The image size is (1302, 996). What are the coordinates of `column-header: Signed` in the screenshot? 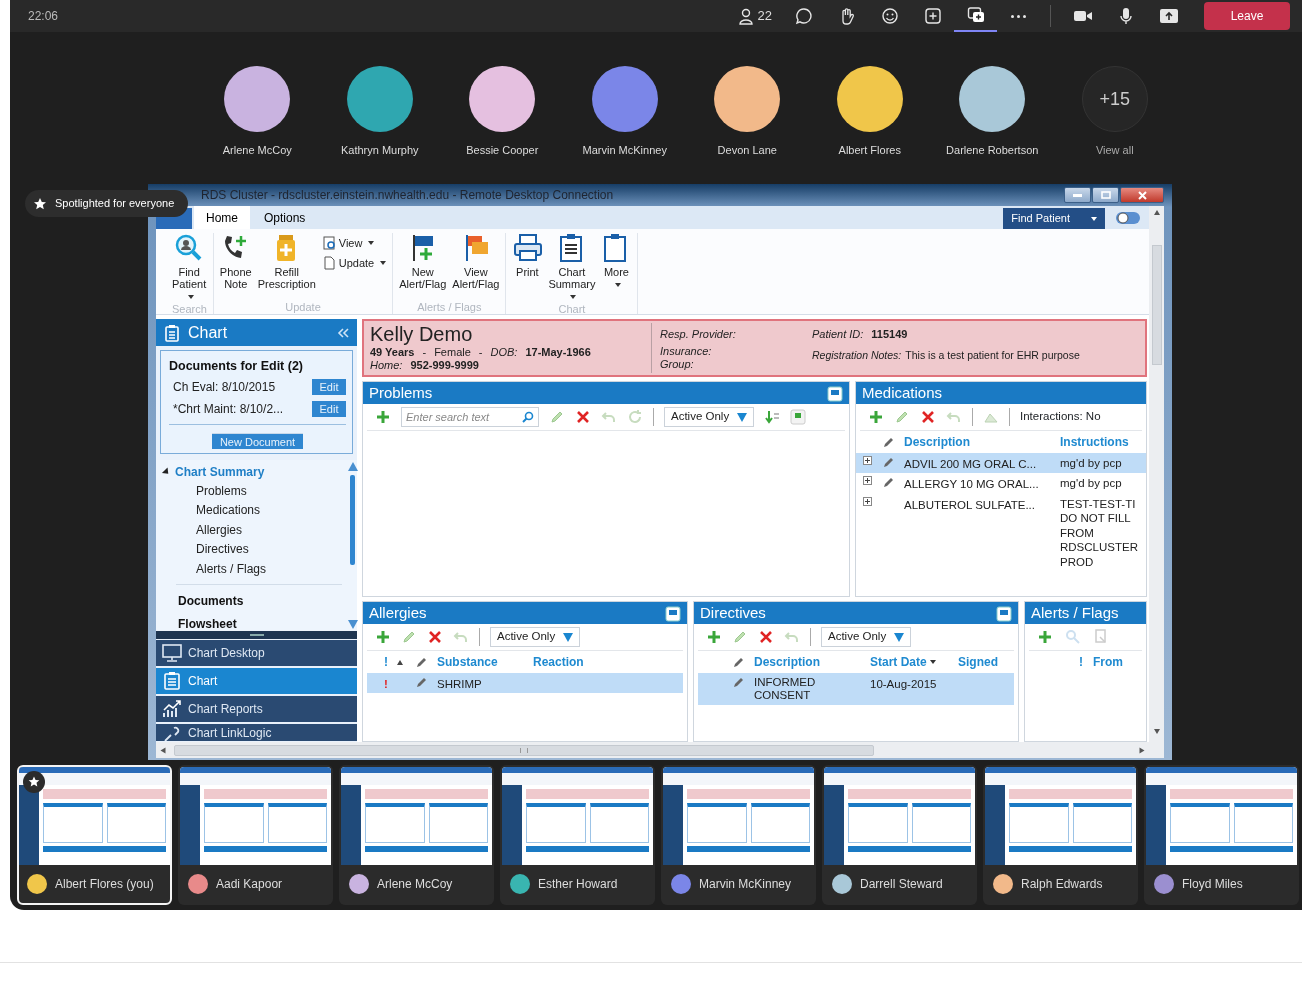 It's located at (978, 662).